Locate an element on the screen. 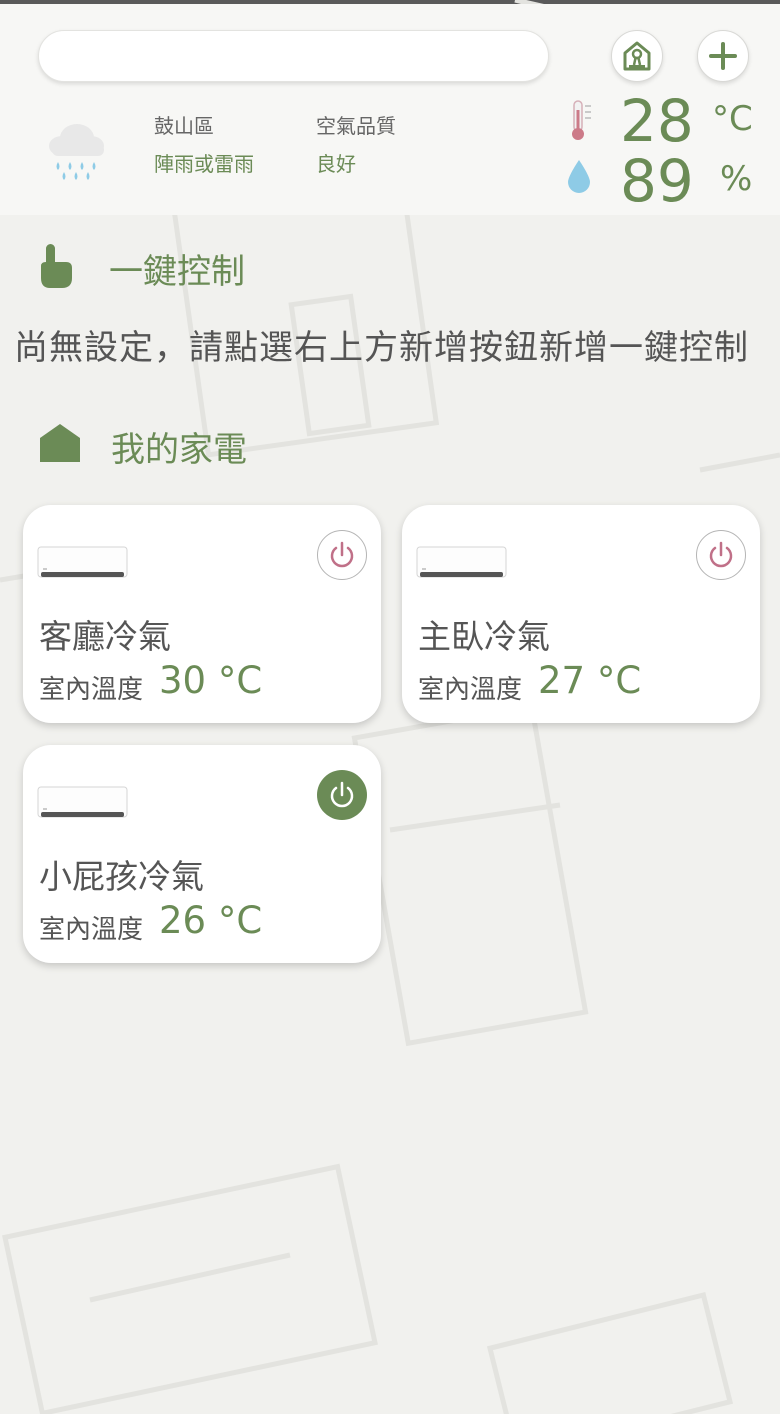  humidity-drop-icon is located at coordinates (579, 176).